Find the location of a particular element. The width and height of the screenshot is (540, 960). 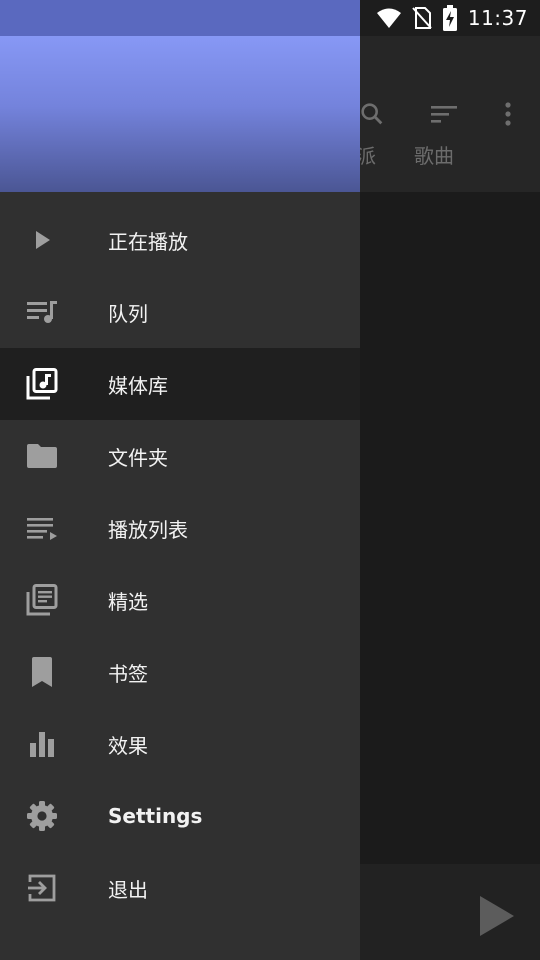

battery-charging-icon is located at coordinates (450, 18).